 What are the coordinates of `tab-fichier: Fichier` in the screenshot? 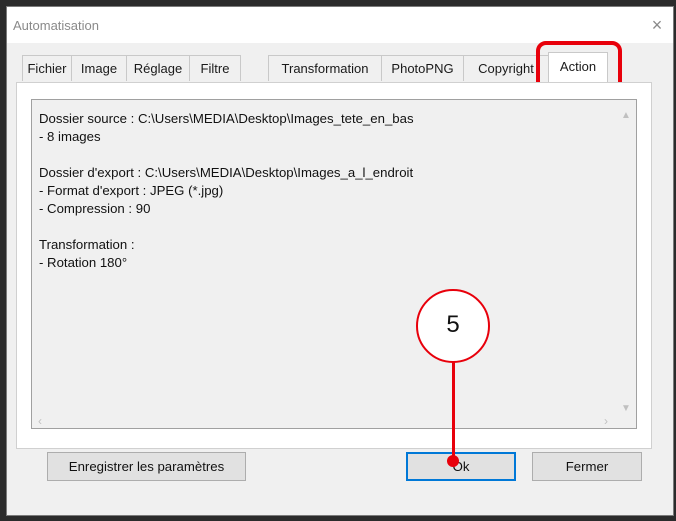 It's located at (47, 68).